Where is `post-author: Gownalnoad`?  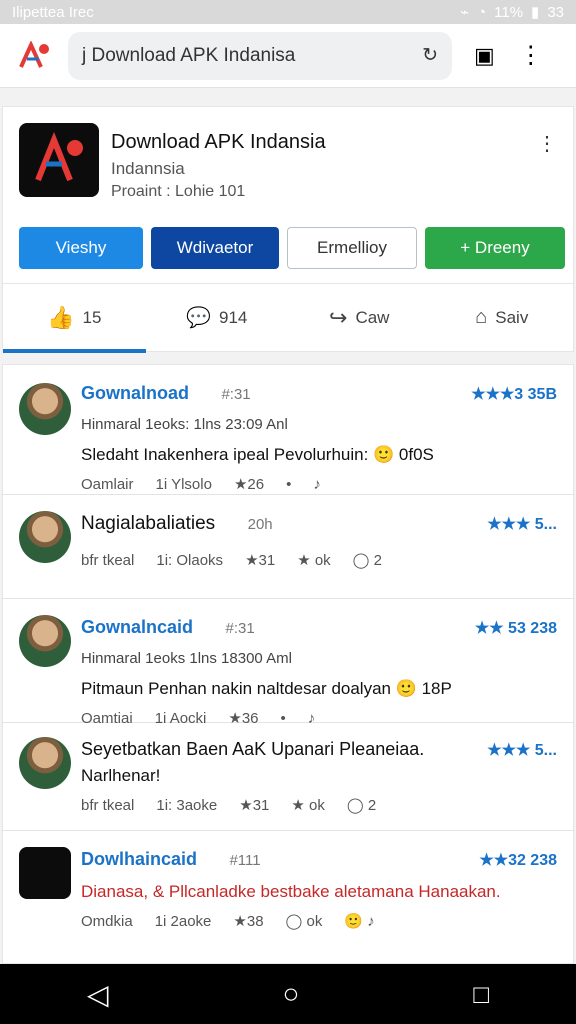
post-author: Gownalnoad is located at coordinates (135, 393).